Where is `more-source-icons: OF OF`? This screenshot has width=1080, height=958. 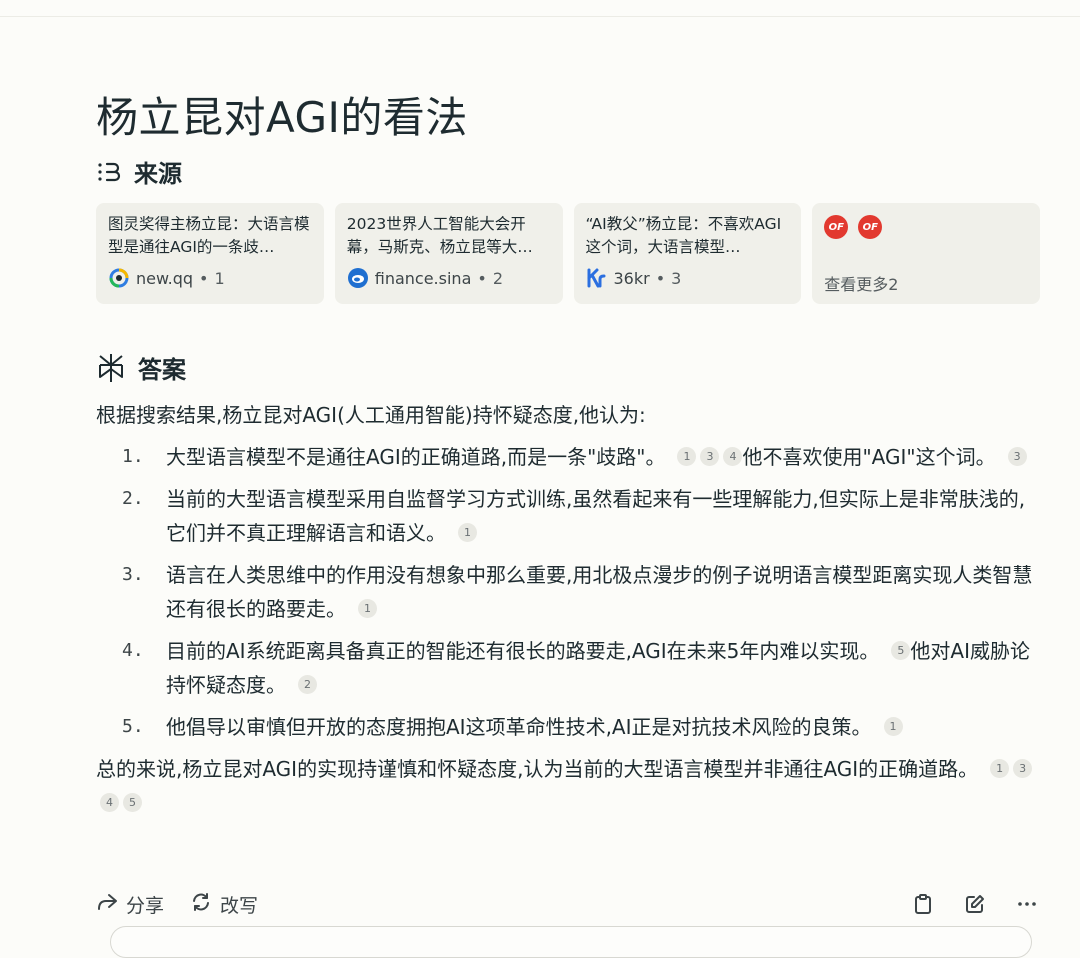 more-source-icons: OF OF is located at coordinates (926, 227).